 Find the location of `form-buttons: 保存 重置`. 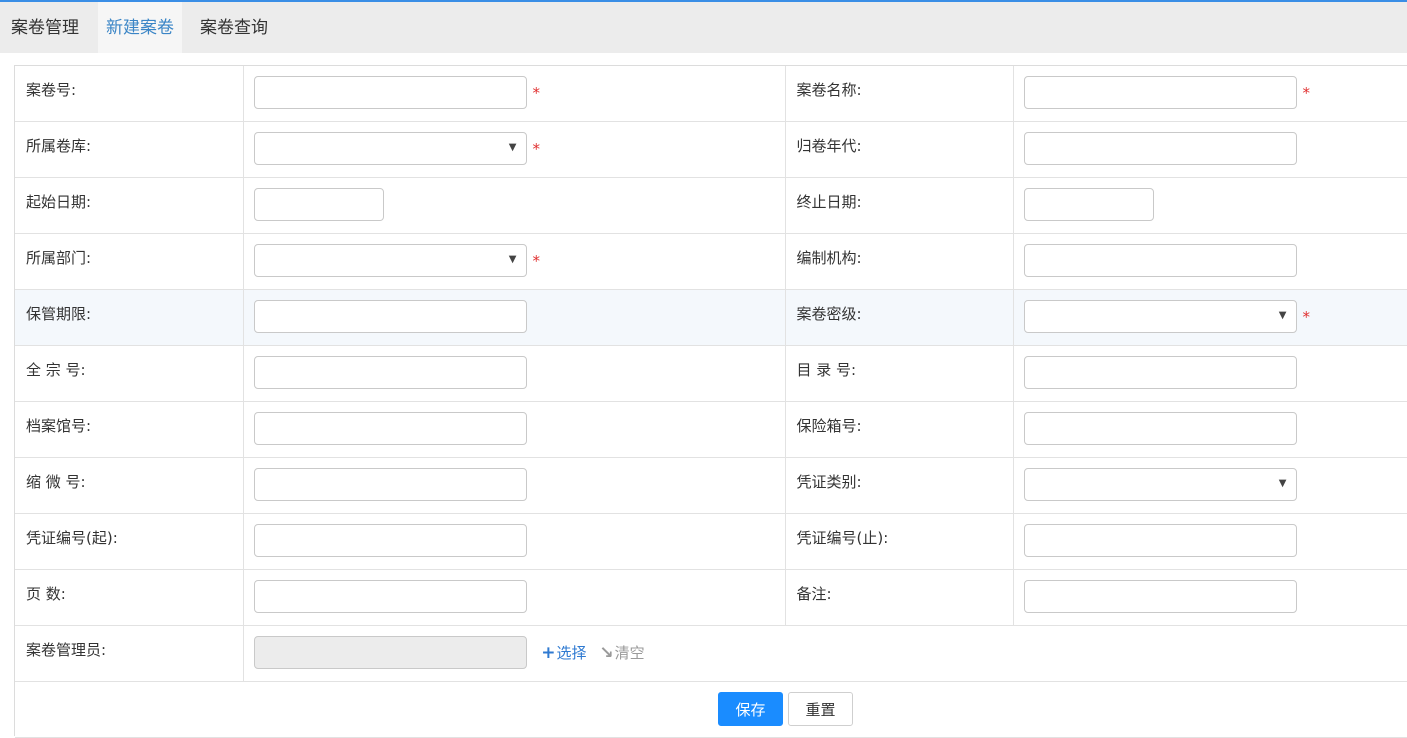

form-buttons: 保存 重置 is located at coordinates (785, 709).